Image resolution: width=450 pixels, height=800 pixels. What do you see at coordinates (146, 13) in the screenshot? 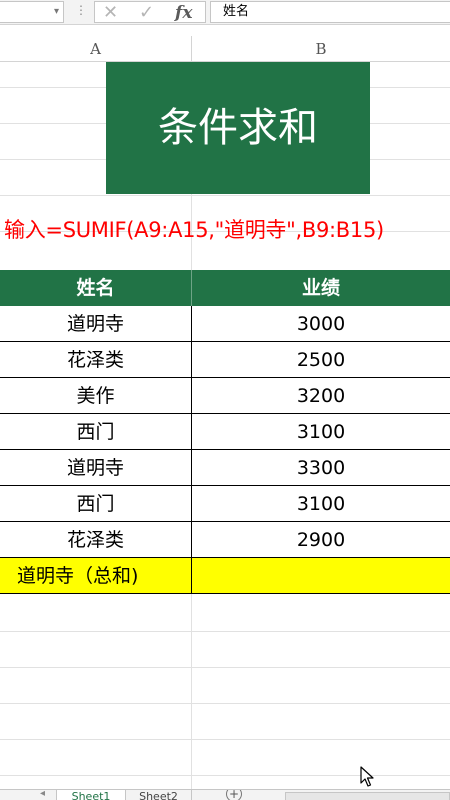
I see `enter-icon: ✓` at bounding box center [146, 13].